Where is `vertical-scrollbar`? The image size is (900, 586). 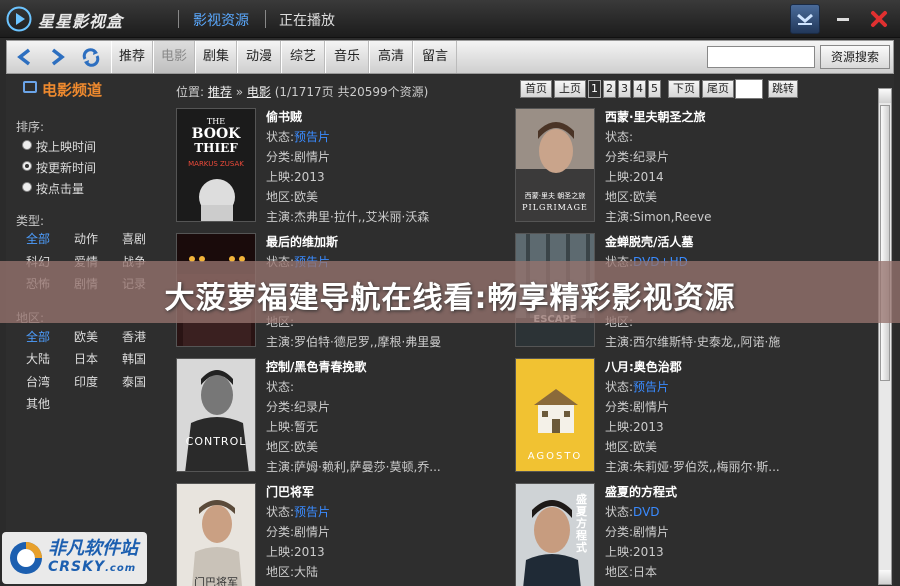
vertical-scrollbar is located at coordinates (885, 336).